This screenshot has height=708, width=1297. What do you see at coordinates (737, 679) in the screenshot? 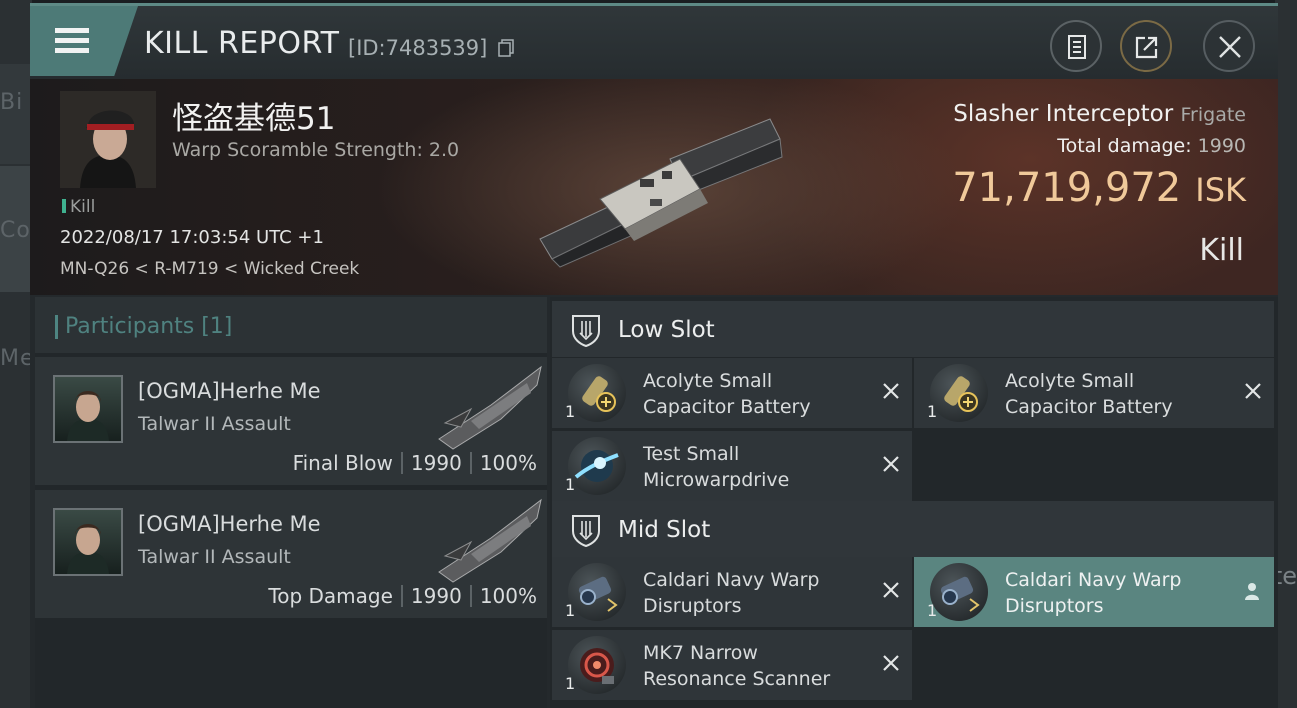
I see `module-name-line: Resonance Scanner` at bounding box center [737, 679].